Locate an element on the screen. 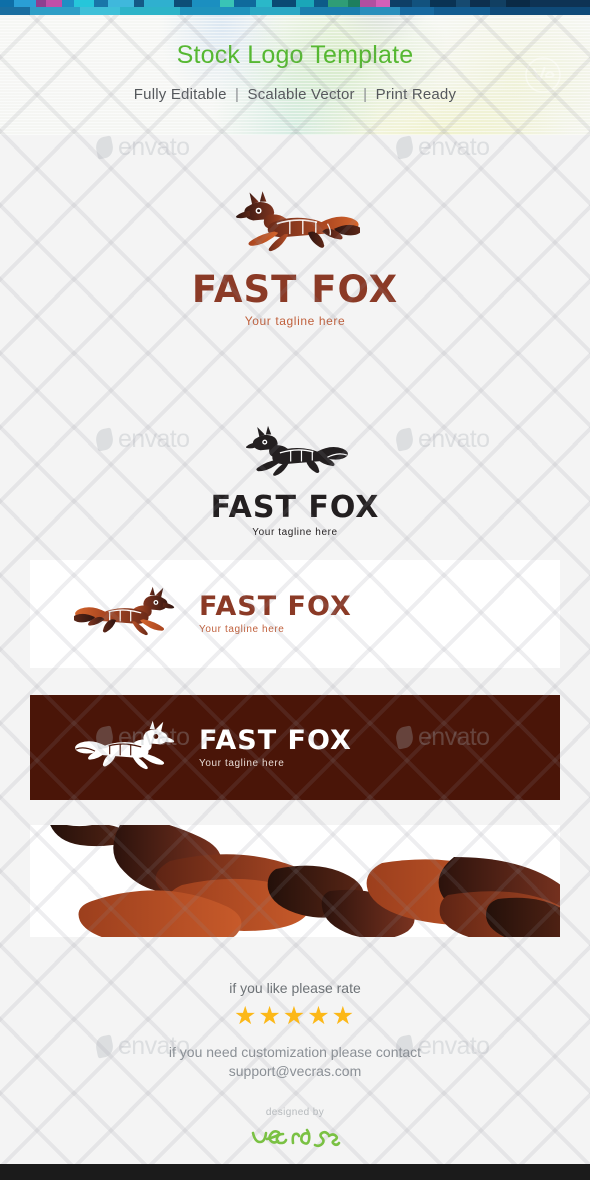 The height and width of the screenshot is (1180, 590). vecras-brand-logo is located at coordinates (295, 1139).